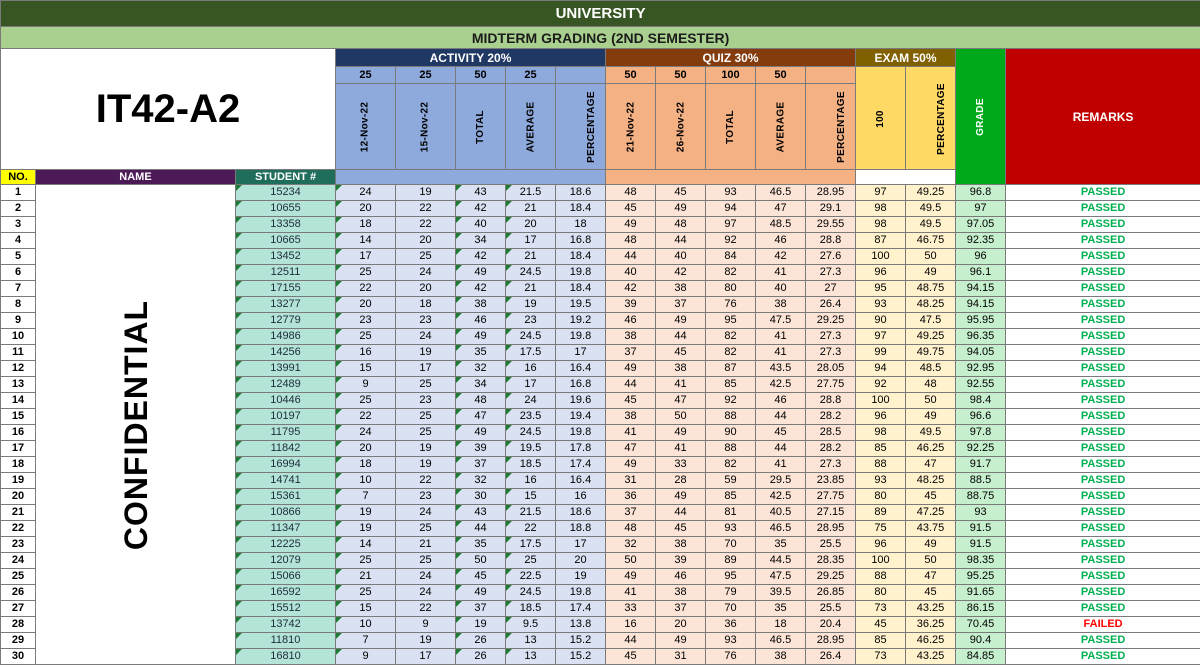 Image resolution: width=1200 pixels, height=667 pixels. I want to click on cell-act-average: 17.5, so click(530, 352).